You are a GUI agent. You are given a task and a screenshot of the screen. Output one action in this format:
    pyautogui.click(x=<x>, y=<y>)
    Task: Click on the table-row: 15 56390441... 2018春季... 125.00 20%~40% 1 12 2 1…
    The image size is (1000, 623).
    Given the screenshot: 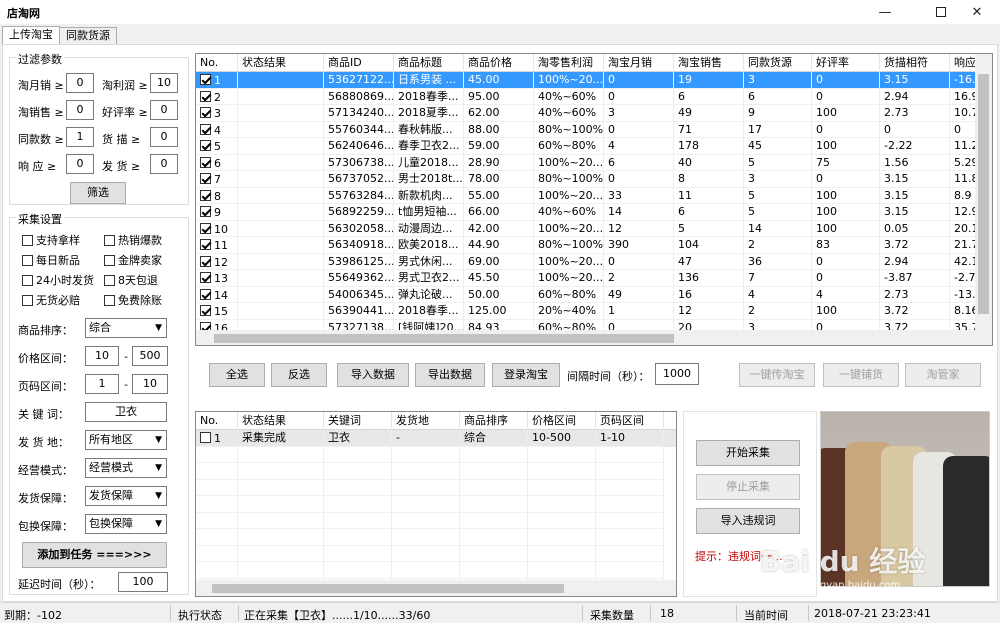 What is the action you would take?
    pyautogui.click(x=594, y=311)
    